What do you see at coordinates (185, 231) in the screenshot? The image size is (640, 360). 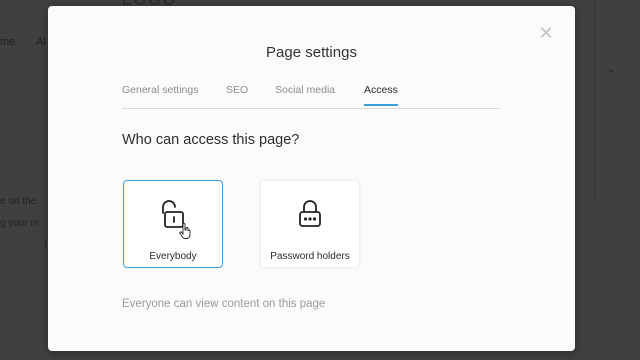 I see `hand-pointer-icon` at bounding box center [185, 231].